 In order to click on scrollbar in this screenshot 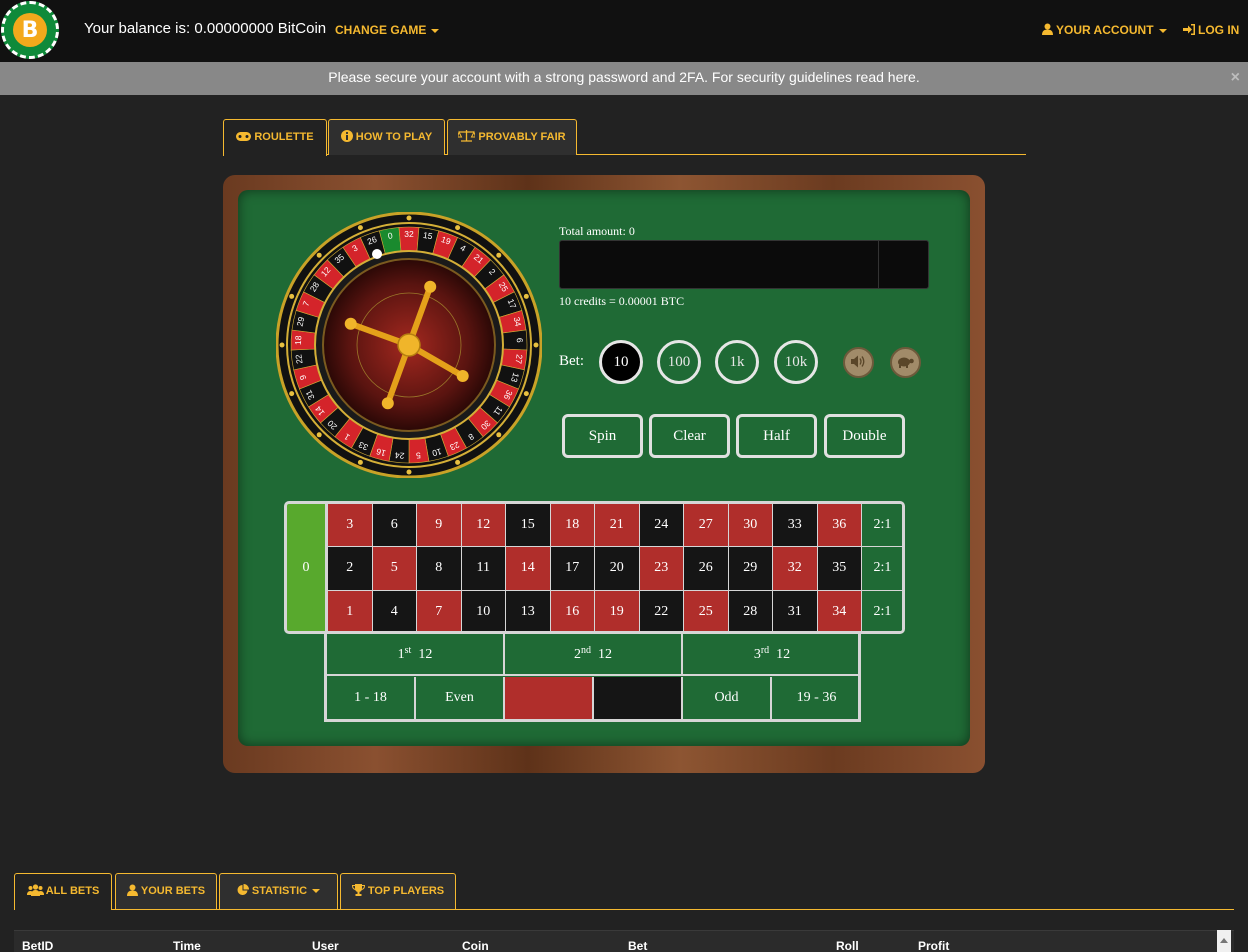, I will do `click(1224, 941)`.